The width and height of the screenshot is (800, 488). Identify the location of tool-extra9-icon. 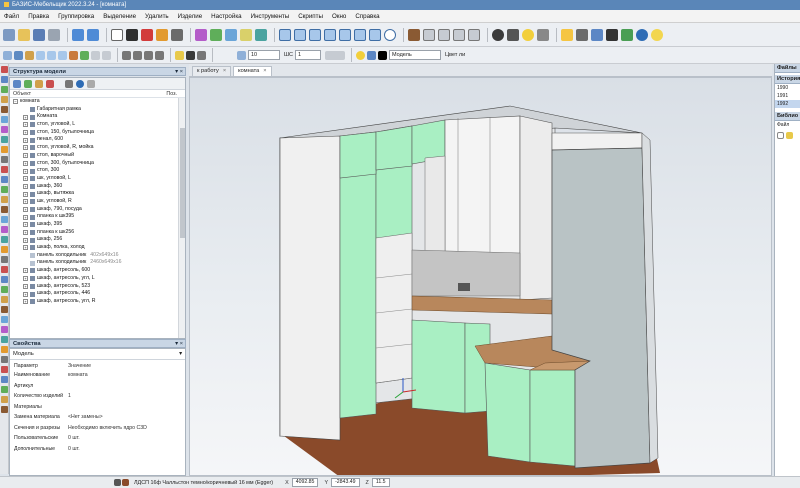
(4, 349).